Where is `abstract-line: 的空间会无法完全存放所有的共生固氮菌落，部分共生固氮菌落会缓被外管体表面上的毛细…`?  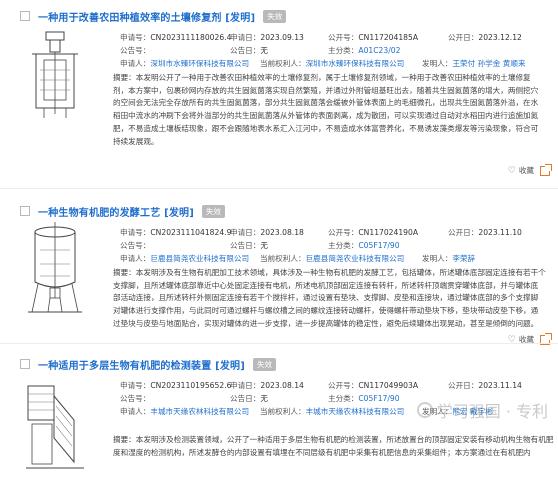 abstract-line: 的空间会无法完全存放所有的共生固氮菌落，部分共生固氮菌落会缓被外管体表面上的毛细… is located at coordinates (326, 103).